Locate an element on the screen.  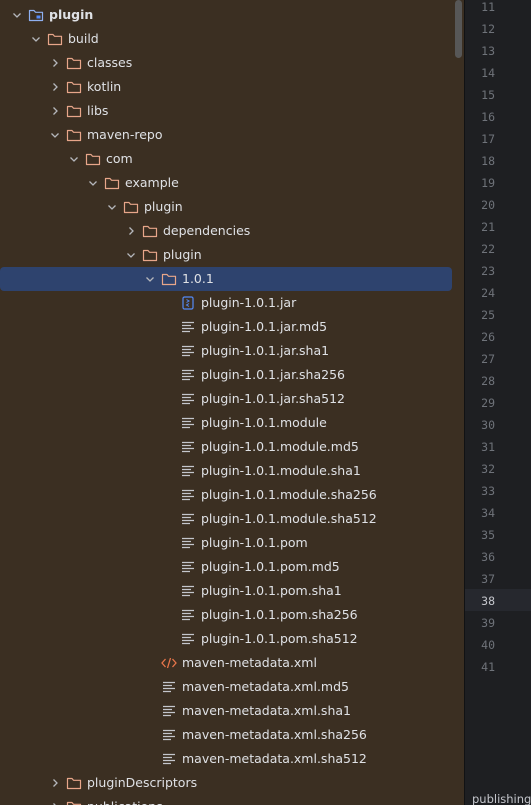
tree-item: maven-metadata.xml.md5 is located at coordinates (226, 687).